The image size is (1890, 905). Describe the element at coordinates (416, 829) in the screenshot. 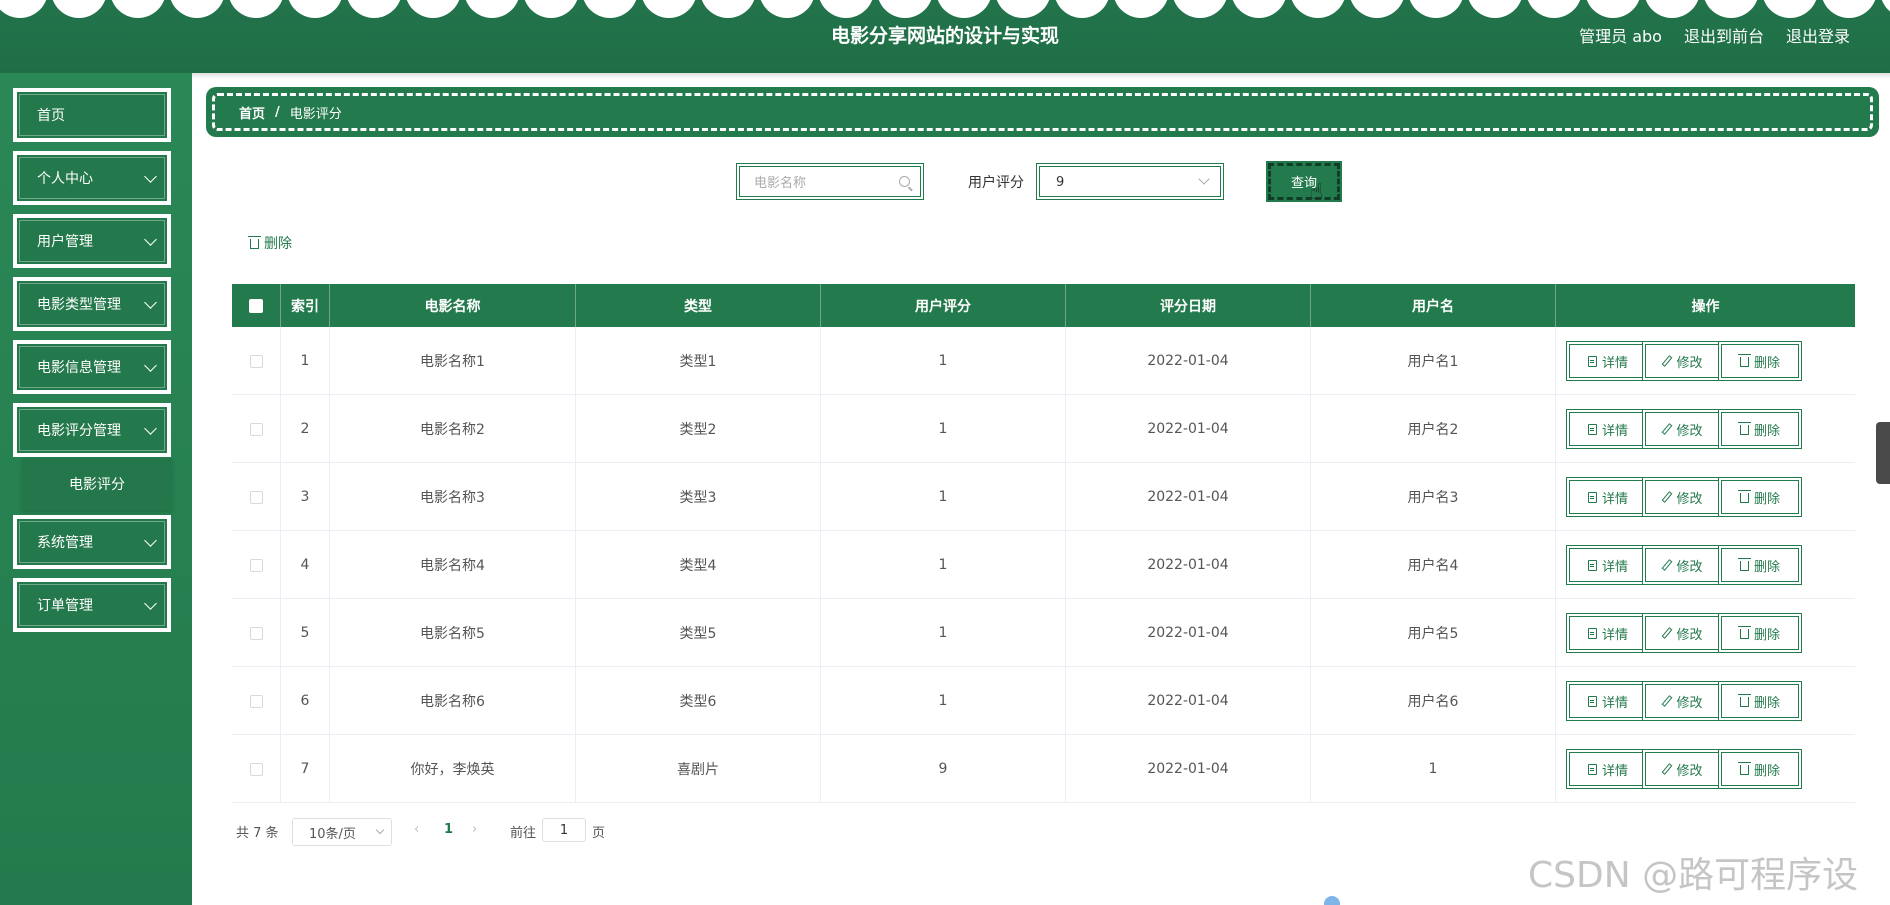

I see `prev-page-button: ‹` at that location.